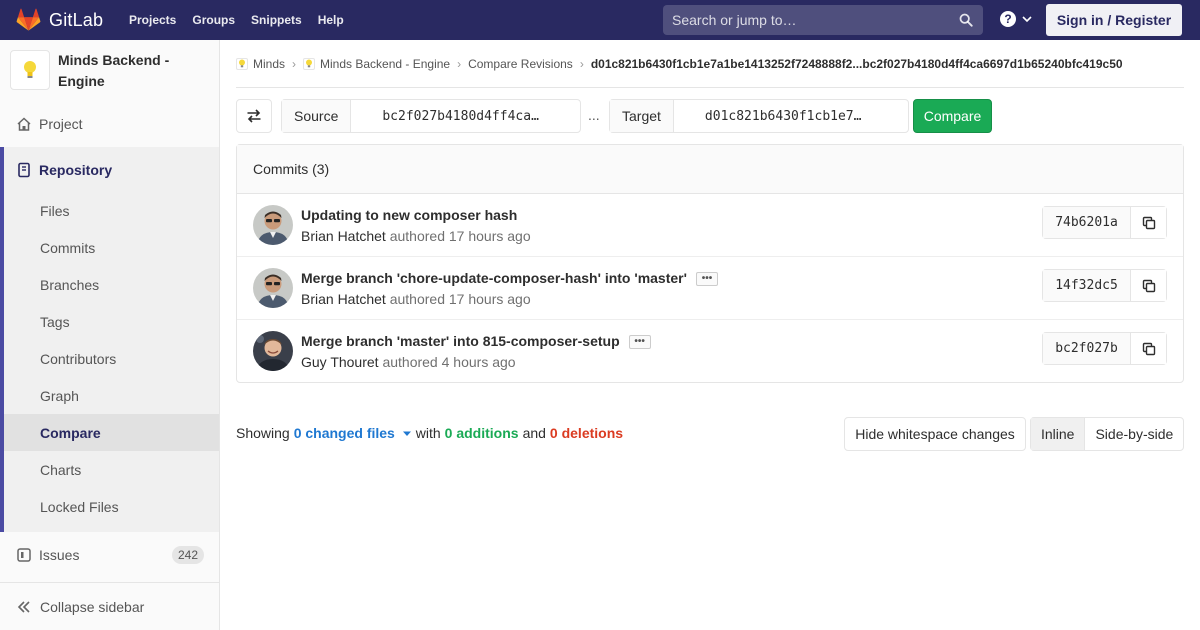 This screenshot has width=1200, height=630. I want to click on search-icon, so click(966, 20).